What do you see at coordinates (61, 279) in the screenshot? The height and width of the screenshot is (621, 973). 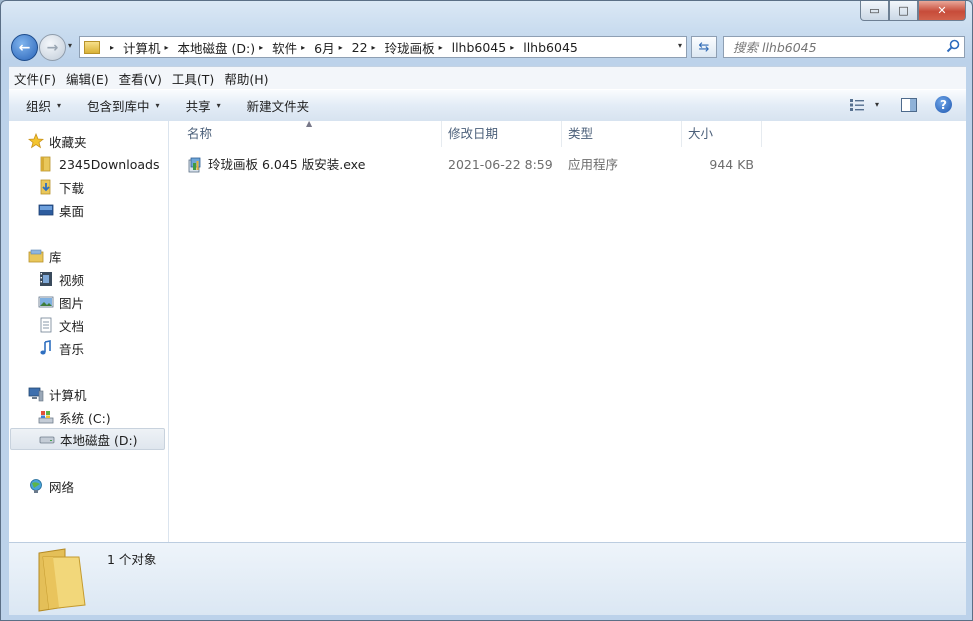 I see `sidebar-item-videos: 视频` at bounding box center [61, 279].